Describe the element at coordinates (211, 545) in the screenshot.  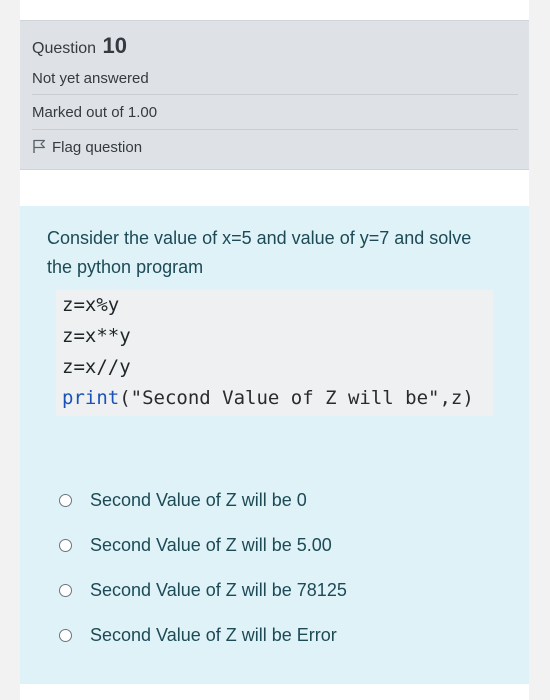
I see `answer-label: Second Value of Z will be 5.00` at that location.